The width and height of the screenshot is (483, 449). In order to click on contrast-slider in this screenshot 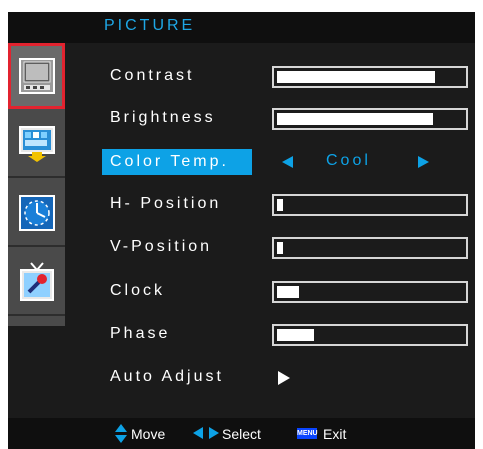, I will do `click(370, 77)`.